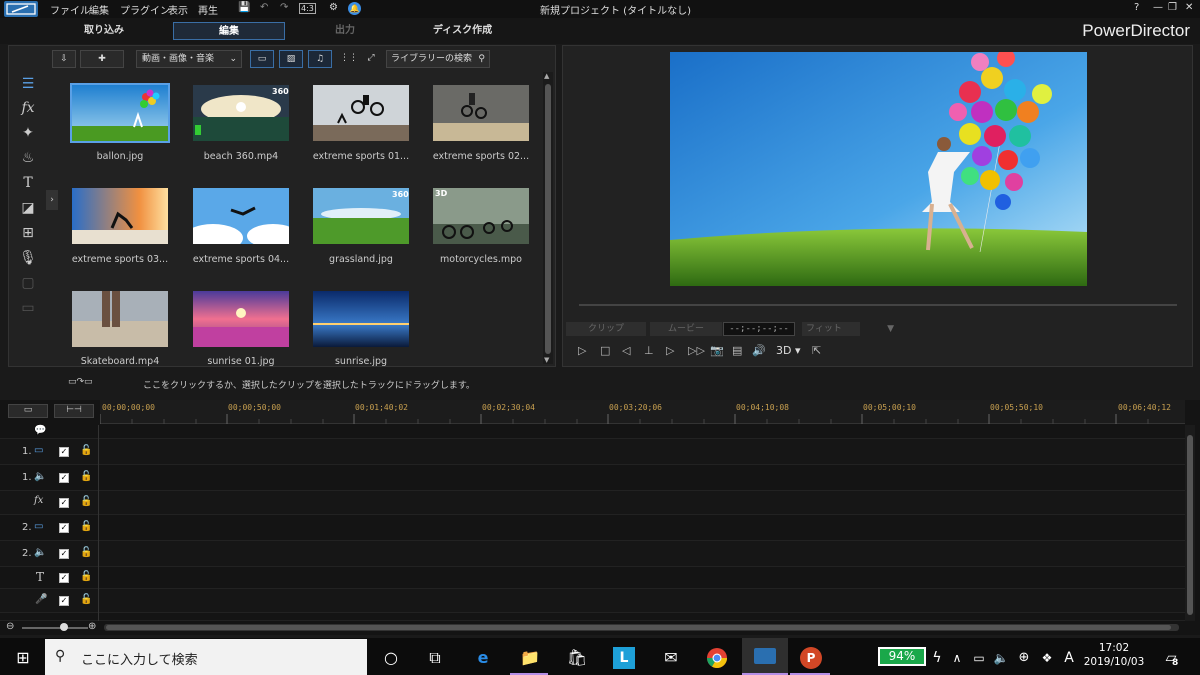 The image size is (1200, 675). What do you see at coordinates (765, 656) in the screenshot?
I see `powerdirector-taskbar-button` at bounding box center [765, 656].